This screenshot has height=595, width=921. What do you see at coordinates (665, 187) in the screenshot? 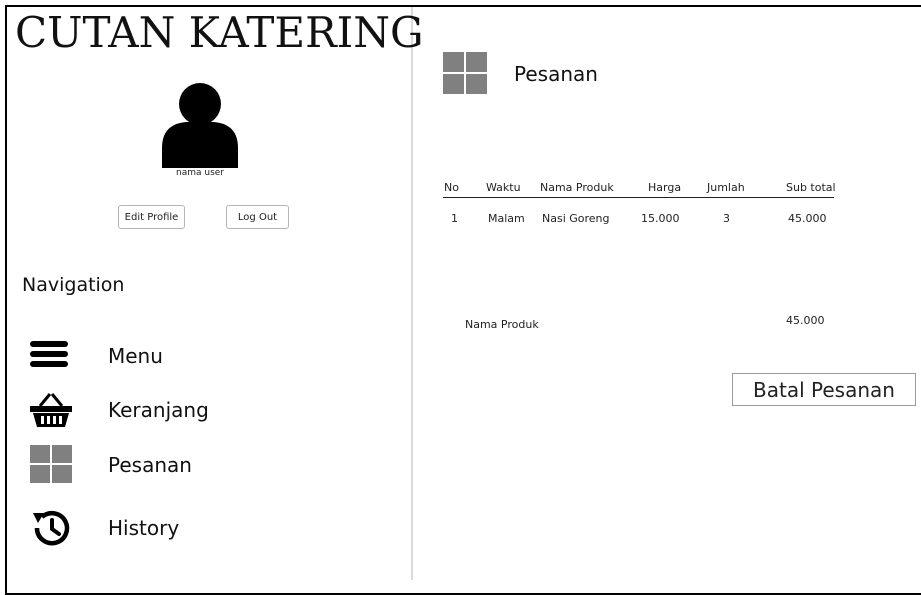
I see `column-header: Harga` at bounding box center [665, 187].